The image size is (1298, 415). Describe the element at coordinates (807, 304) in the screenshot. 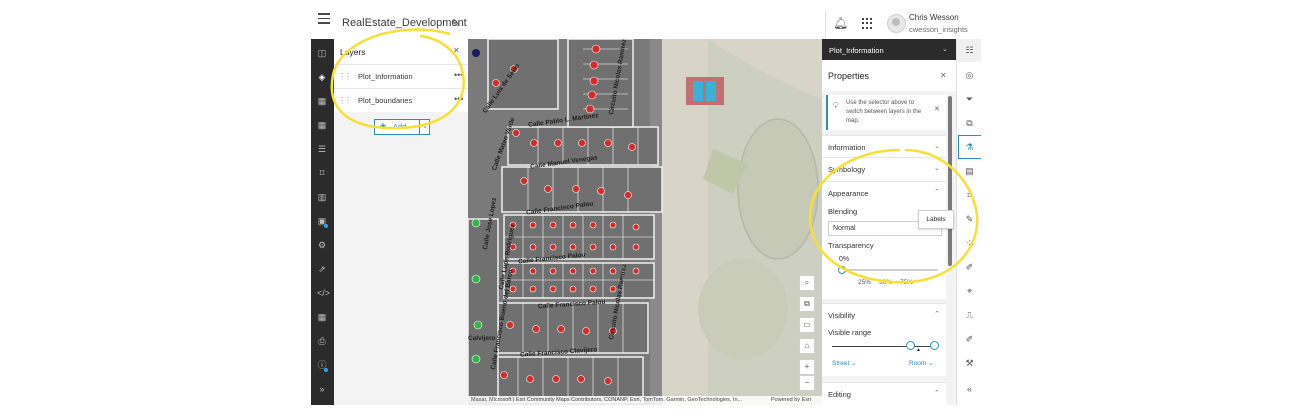

I see `map-layers-button: ⧉` at that location.